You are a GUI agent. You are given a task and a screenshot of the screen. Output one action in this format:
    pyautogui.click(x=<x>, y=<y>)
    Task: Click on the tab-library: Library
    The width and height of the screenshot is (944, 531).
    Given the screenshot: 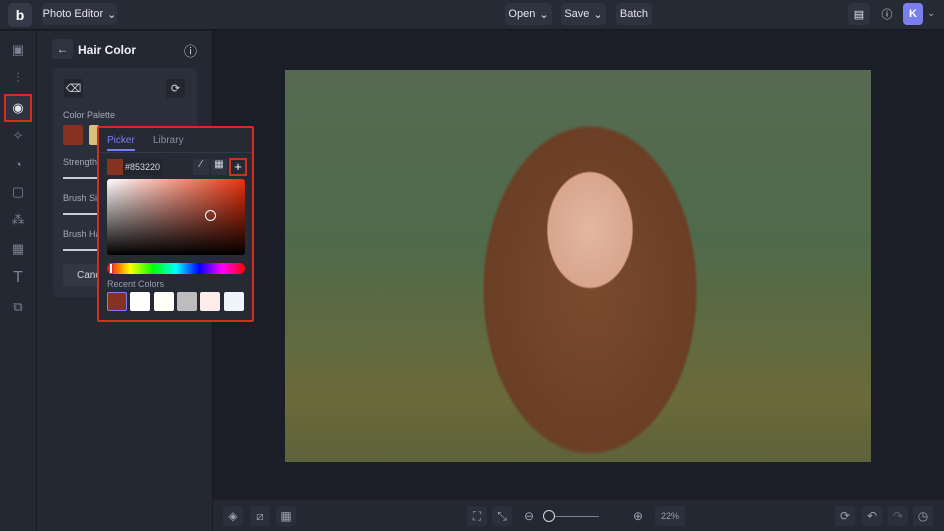 What is the action you would take?
    pyautogui.click(x=168, y=140)
    